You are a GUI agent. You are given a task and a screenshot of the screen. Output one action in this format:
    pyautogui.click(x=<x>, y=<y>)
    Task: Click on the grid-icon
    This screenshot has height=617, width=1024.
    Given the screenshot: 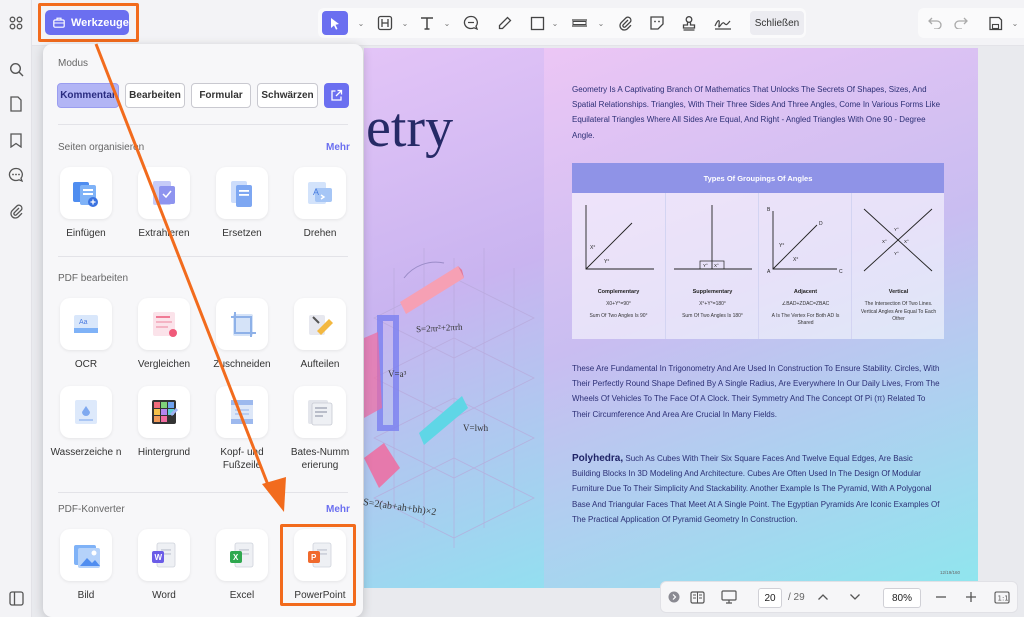 What is the action you would take?
    pyautogui.click(x=16, y=23)
    